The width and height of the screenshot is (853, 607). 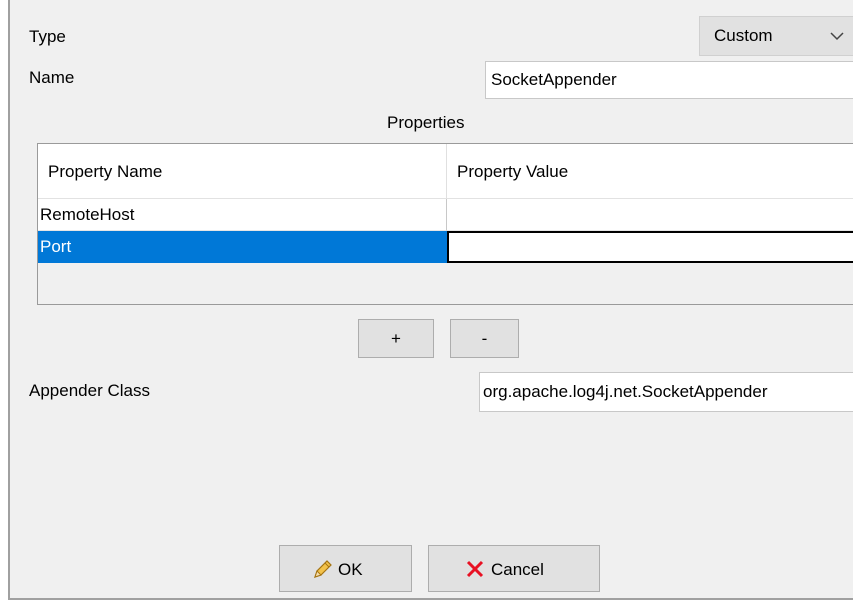 I want to click on close-icon, so click(x=475, y=569).